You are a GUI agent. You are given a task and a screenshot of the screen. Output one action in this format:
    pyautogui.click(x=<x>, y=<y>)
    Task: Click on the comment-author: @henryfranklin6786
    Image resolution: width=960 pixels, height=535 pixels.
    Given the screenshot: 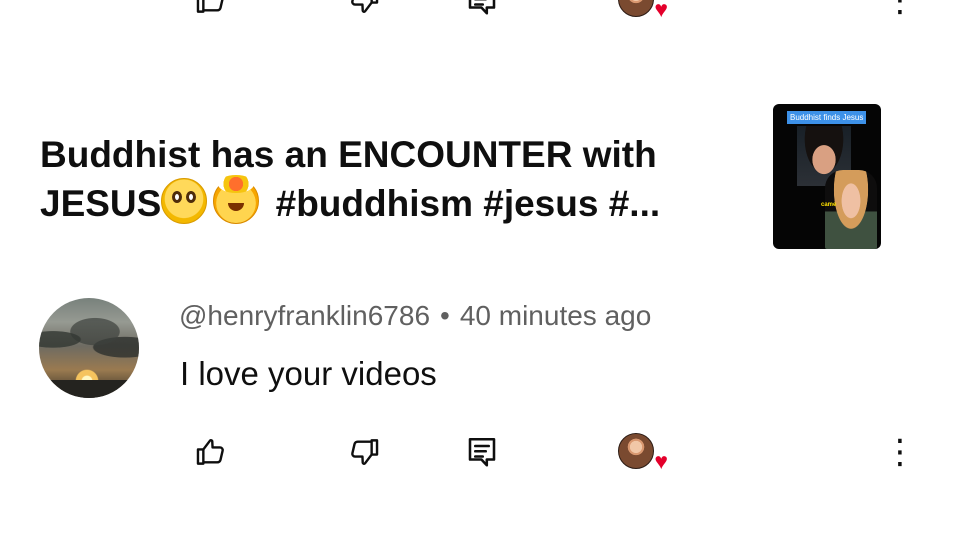 What is the action you would take?
    pyautogui.click(x=304, y=315)
    